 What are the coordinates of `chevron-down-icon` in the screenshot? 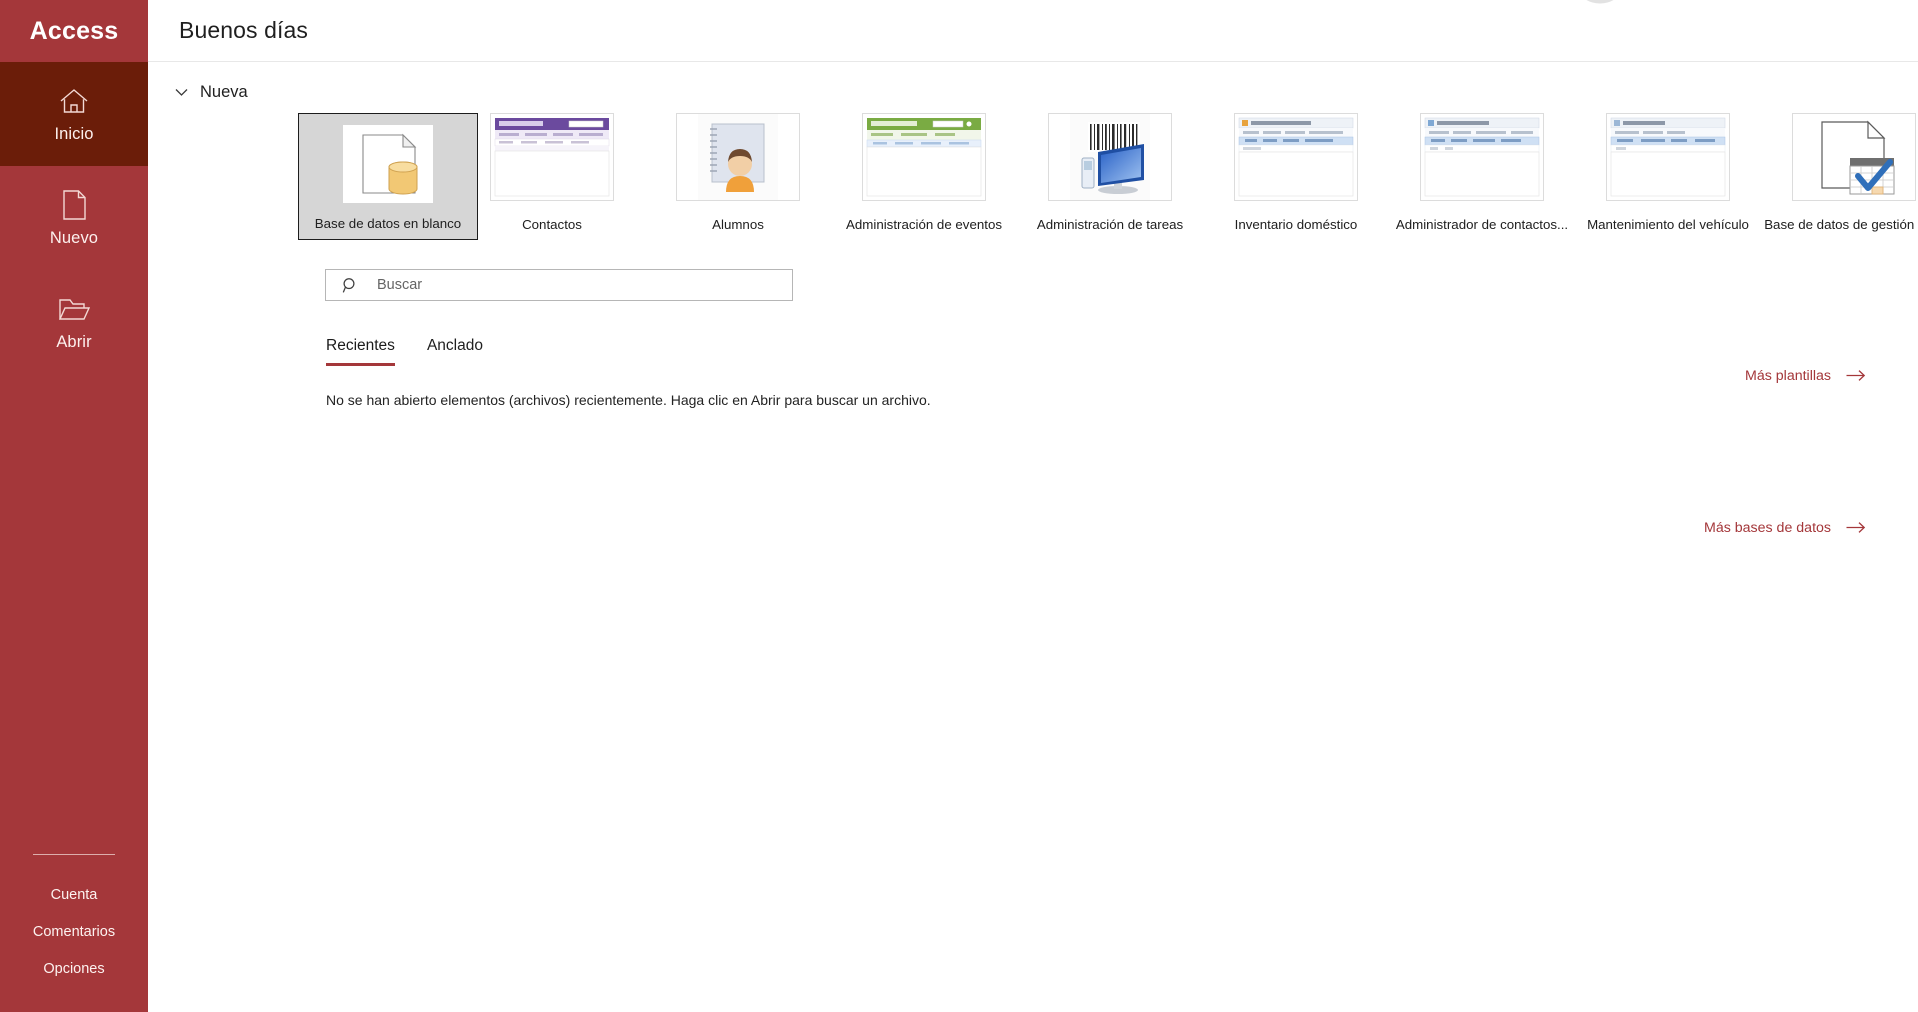 It's located at (181, 92).